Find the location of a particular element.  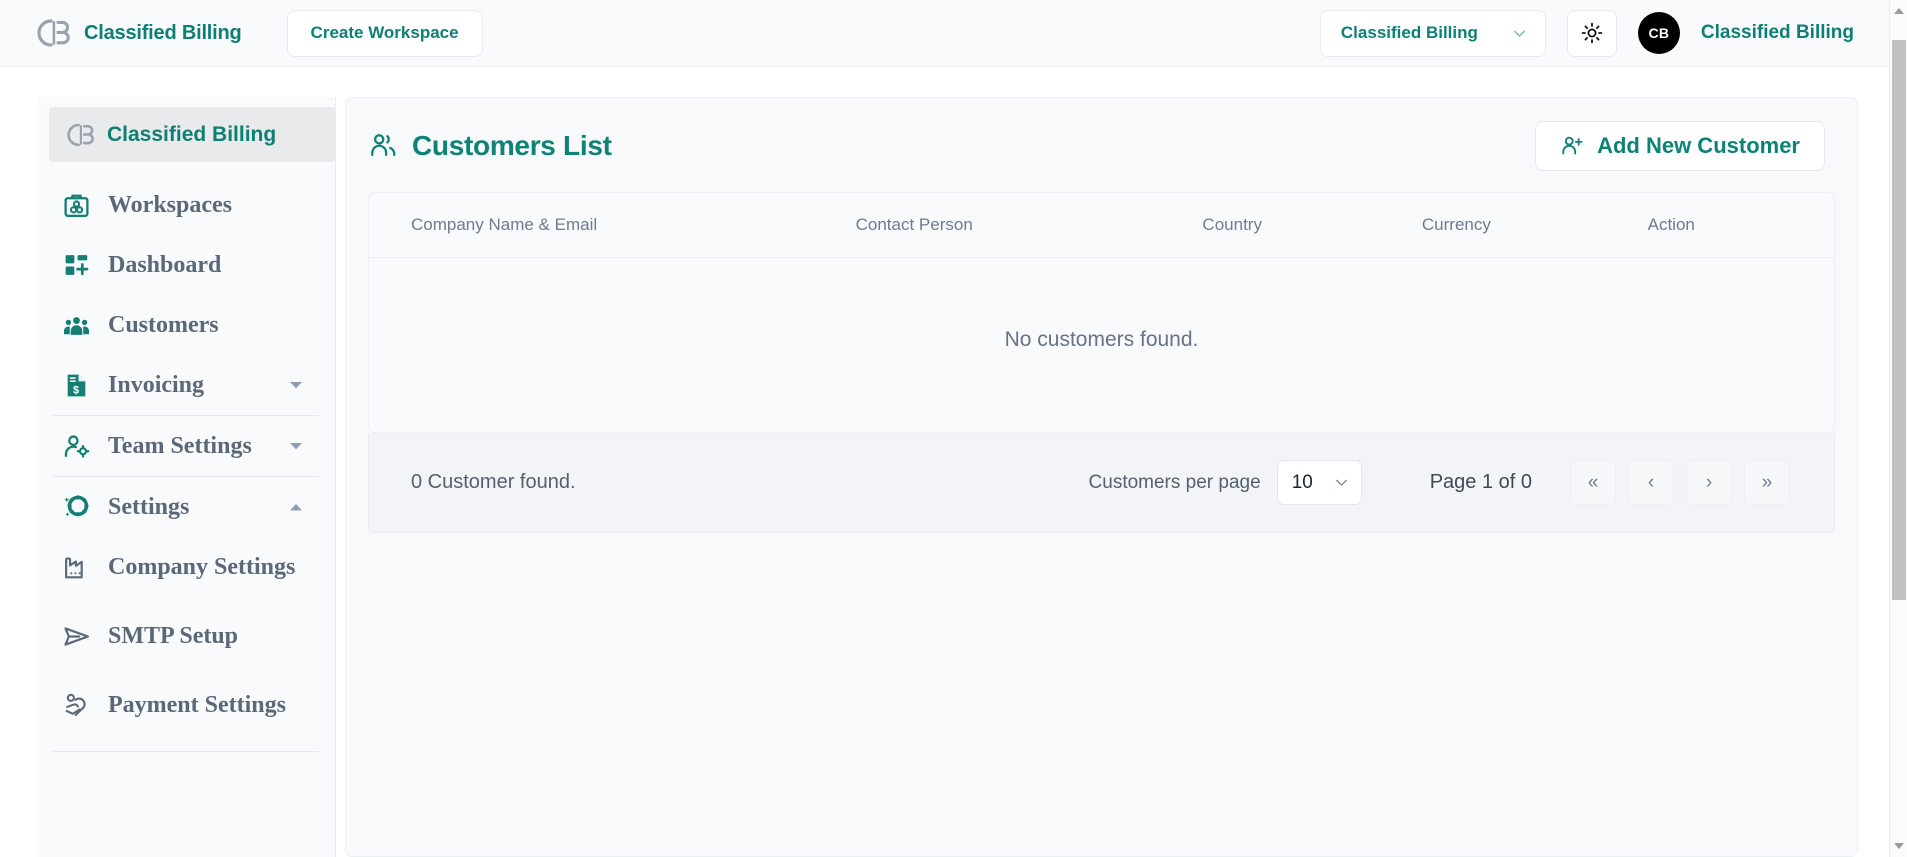

payment-hand-icon is located at coordinates (75, 704).